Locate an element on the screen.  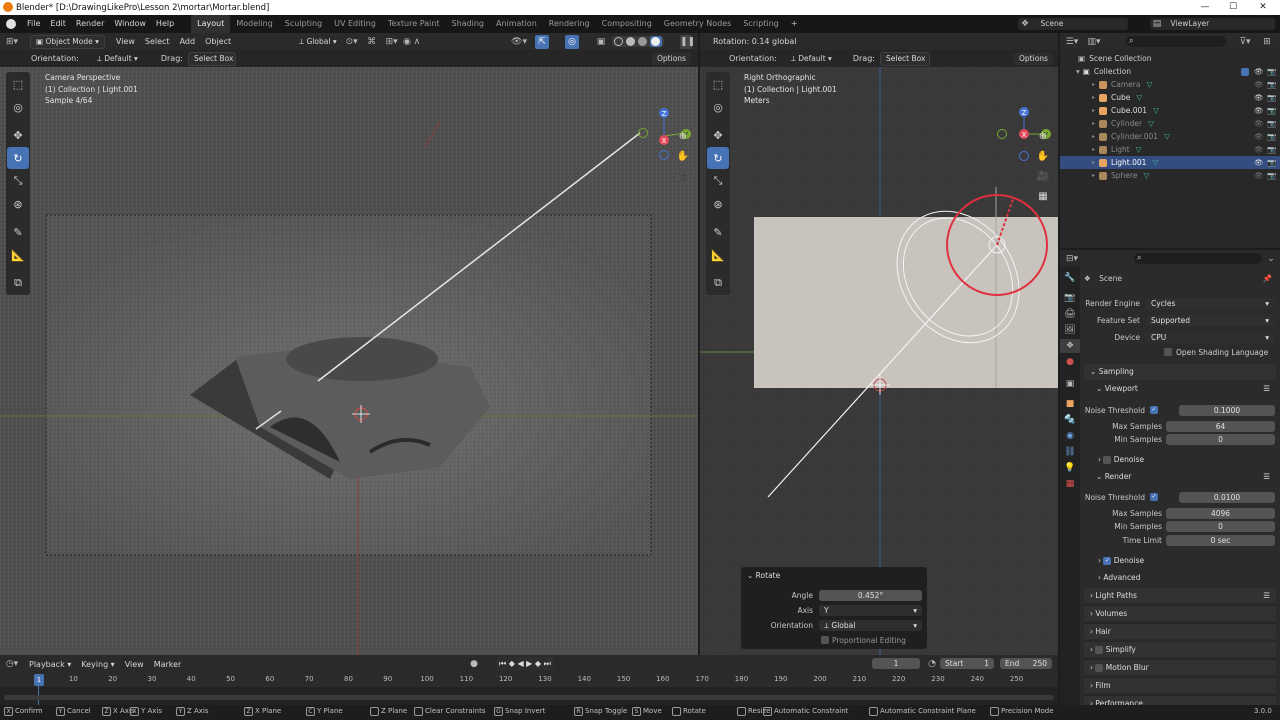
noise-threshold-checkbox: ✓ is located at coordinates (1154, 497).